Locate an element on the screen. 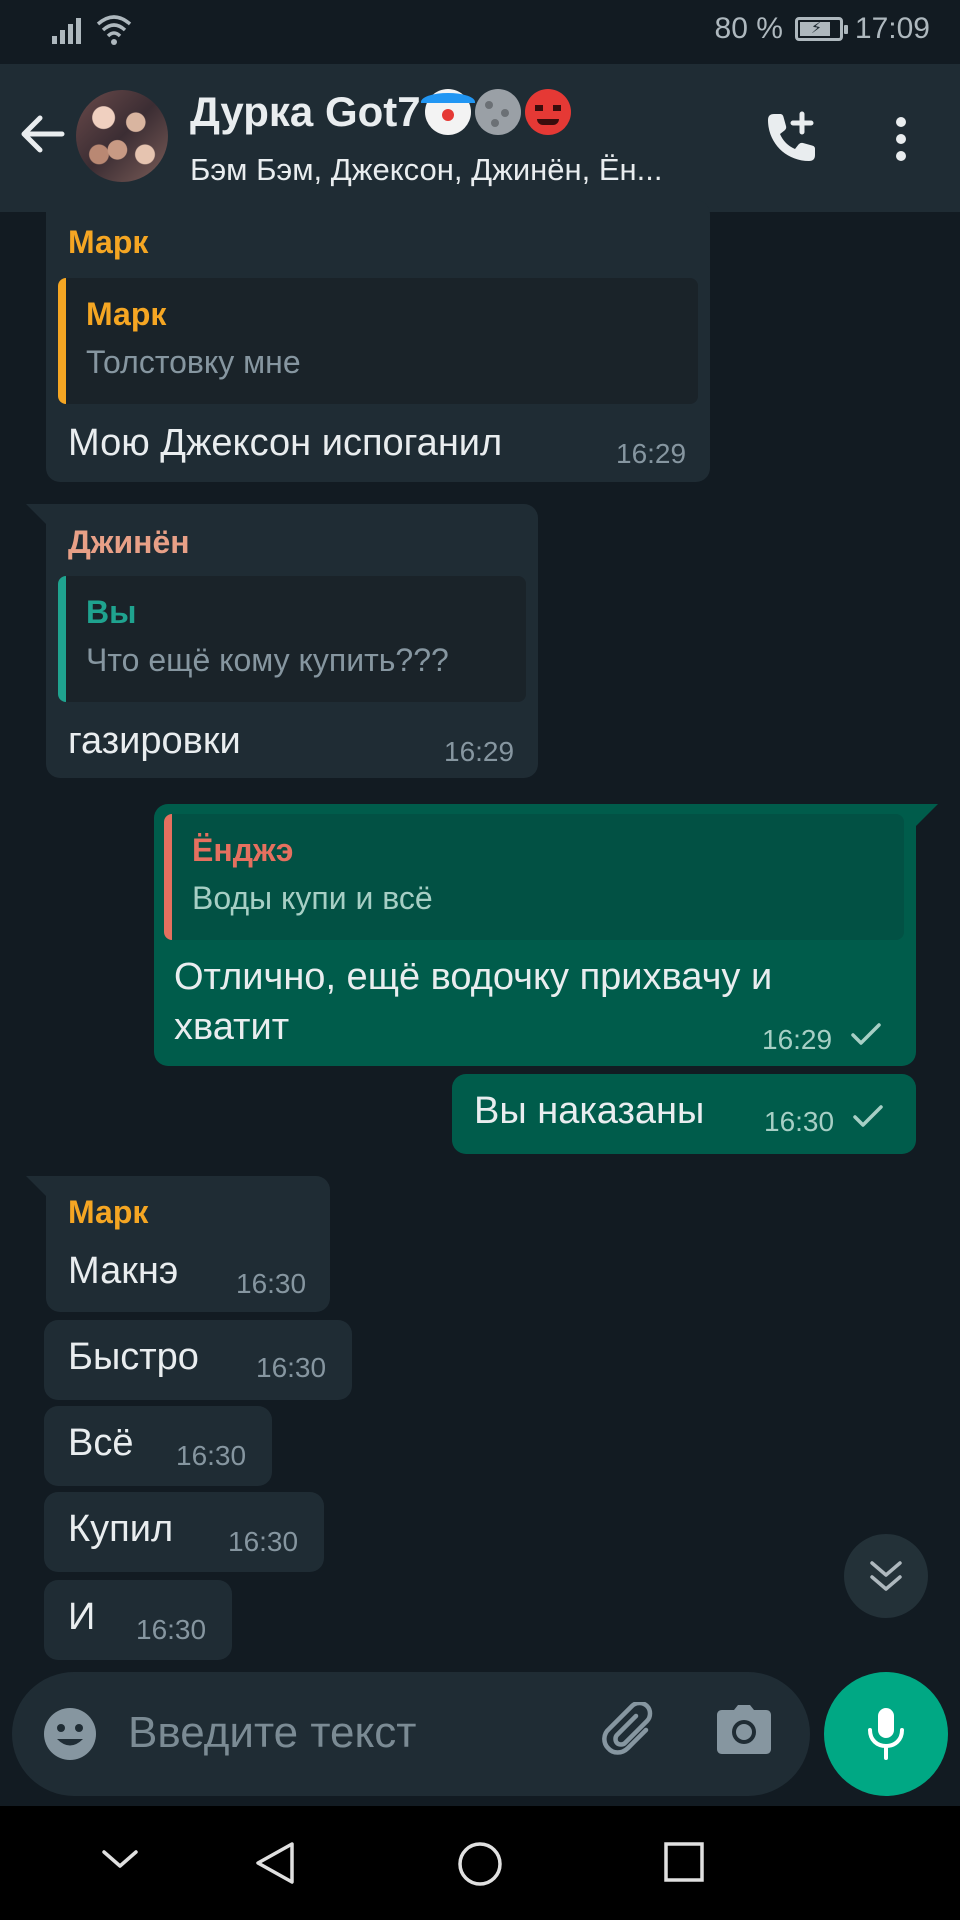  quoted-message: Вы Что ещё кому купить??? is located at coordinates (292, 639).